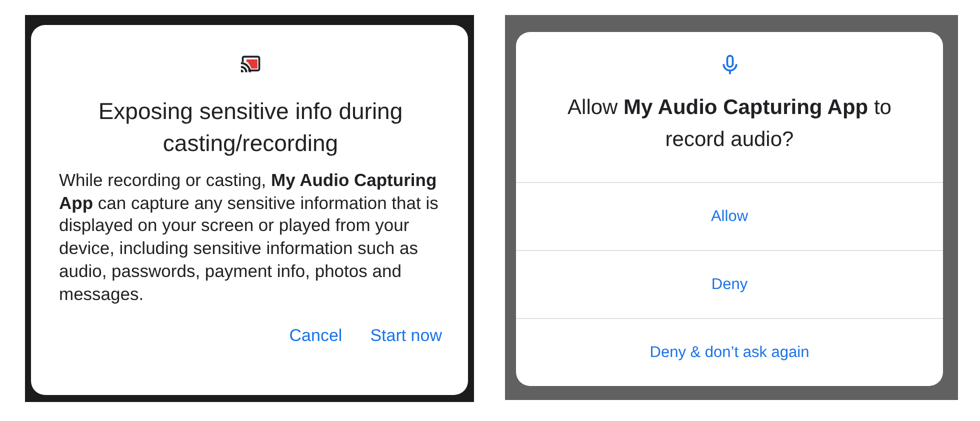 The width and height of the screenshot is (980, 421). I want to click on cast-icon, so click(251, 64).